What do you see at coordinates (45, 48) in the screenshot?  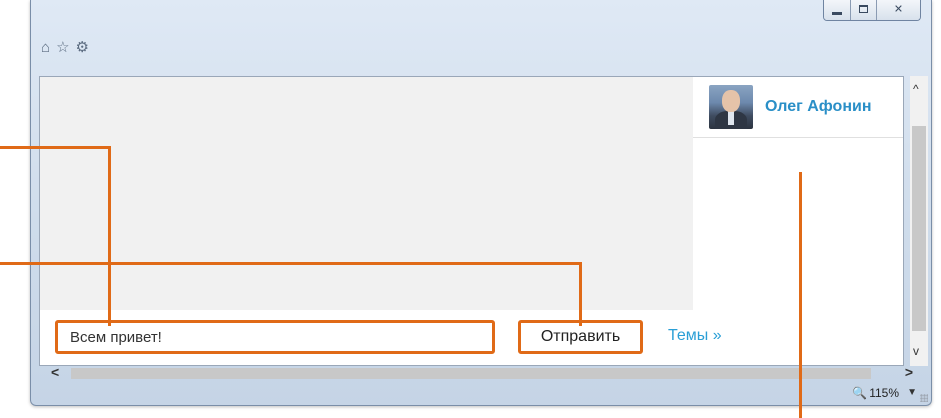 I see `home-icon: ⌂` at bounding box center [45, 48].